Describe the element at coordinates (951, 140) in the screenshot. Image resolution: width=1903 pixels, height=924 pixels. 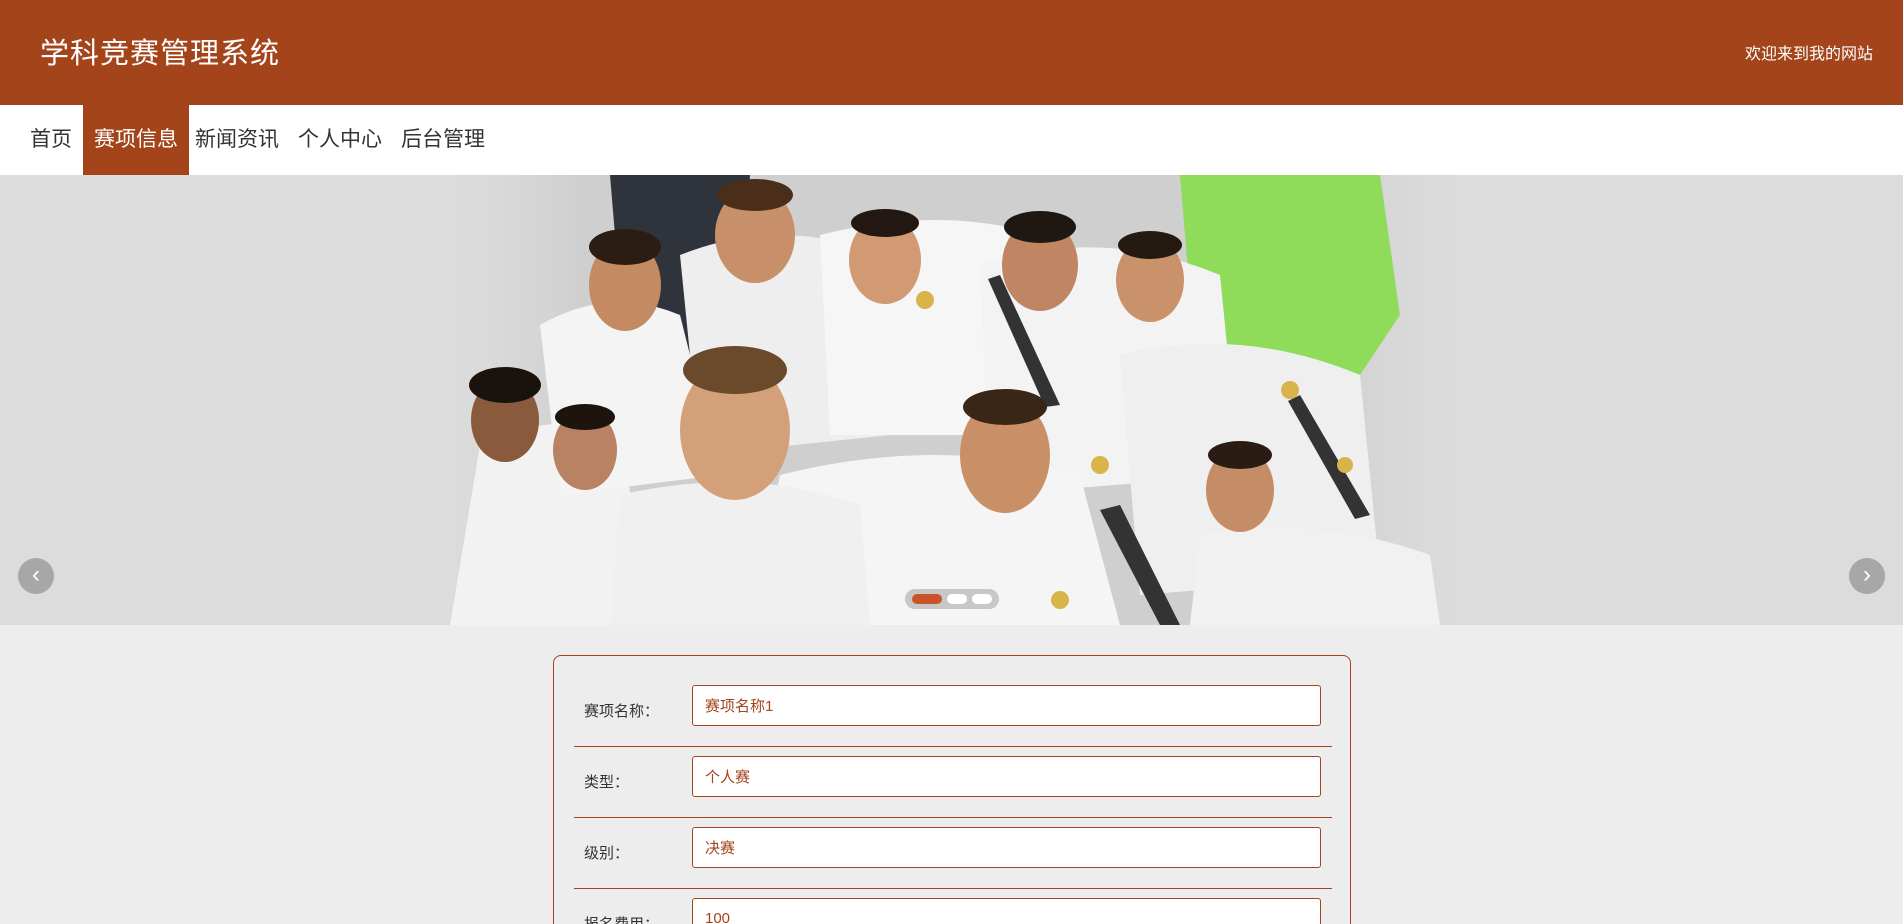
I see `main-nav: 首页 赛项信息 新闻资讯 个人中心 后台管理` at that location.